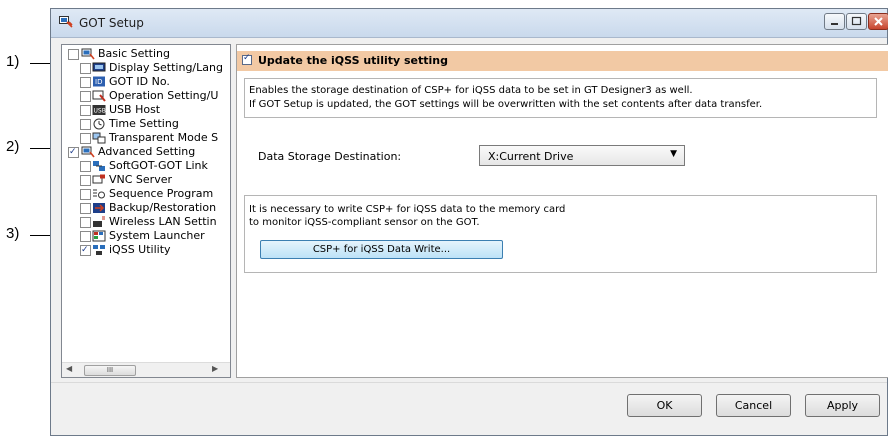  Describe the element at coordinates (330, 156) in the screenshot. I see `storage-destination-label: Data Storage Destination:` at that location.